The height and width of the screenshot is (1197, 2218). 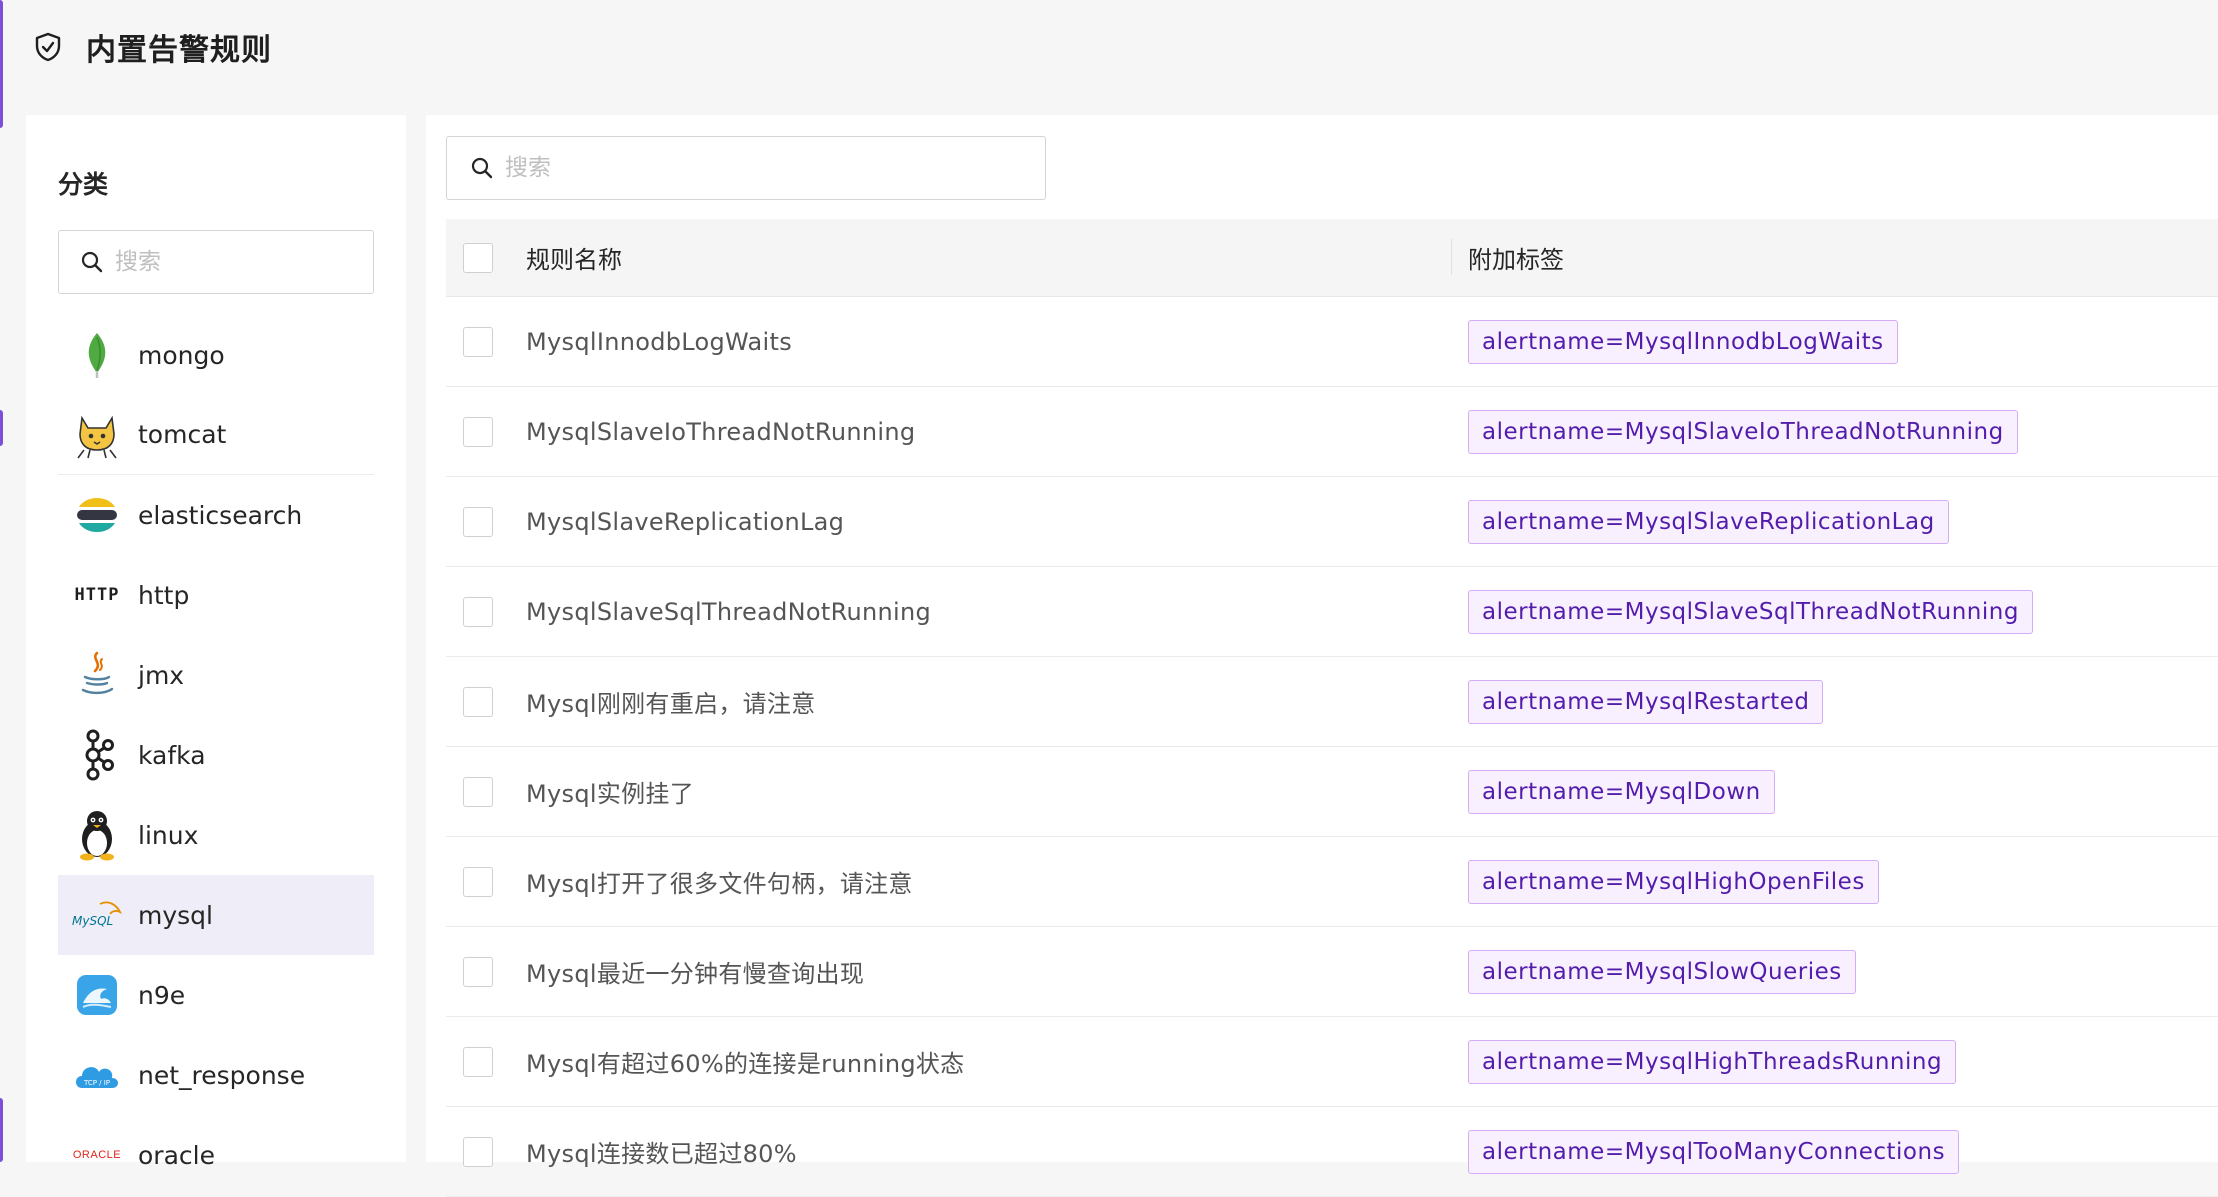 I want to click on category-title: 分类, so click(x=83, y=184).